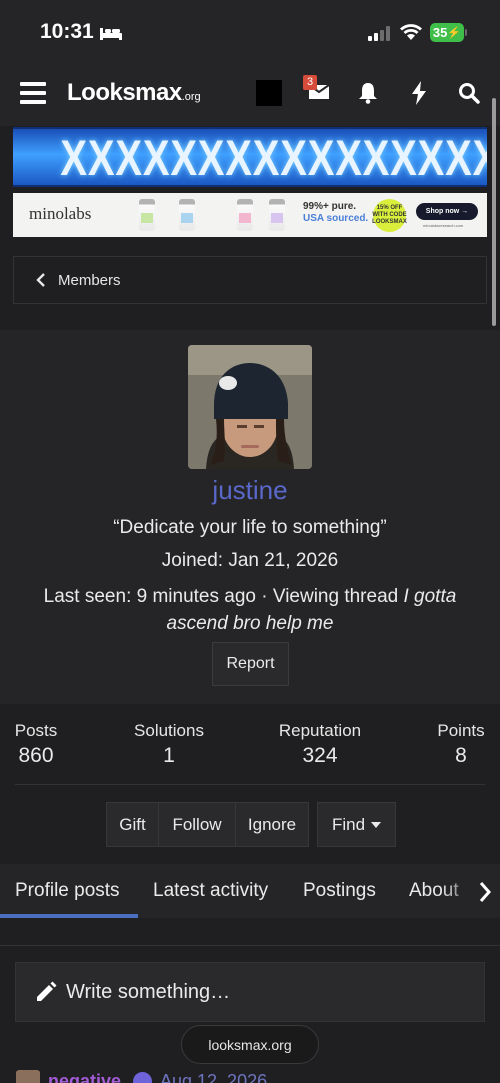  What do you see at coordinates (466, 32) in the screenshot?
I see `battery-tip` at bounding box center [466, 32].